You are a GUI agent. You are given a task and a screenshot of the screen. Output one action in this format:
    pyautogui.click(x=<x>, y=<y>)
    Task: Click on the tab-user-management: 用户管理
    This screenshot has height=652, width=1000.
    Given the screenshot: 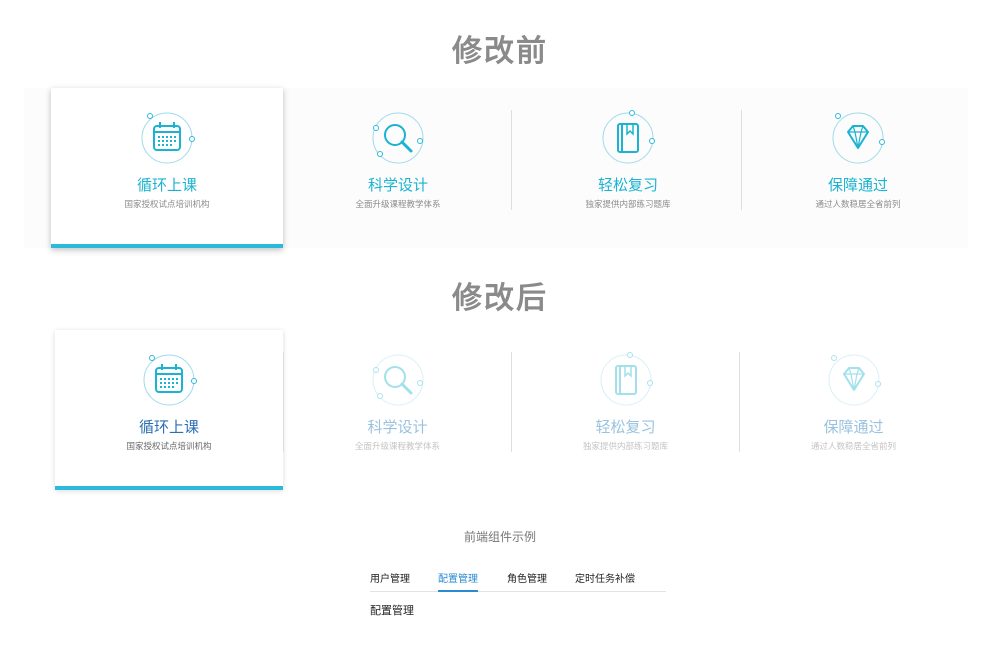 What is the action you would take?
    pyautogui.click(x=390, y=577)
    